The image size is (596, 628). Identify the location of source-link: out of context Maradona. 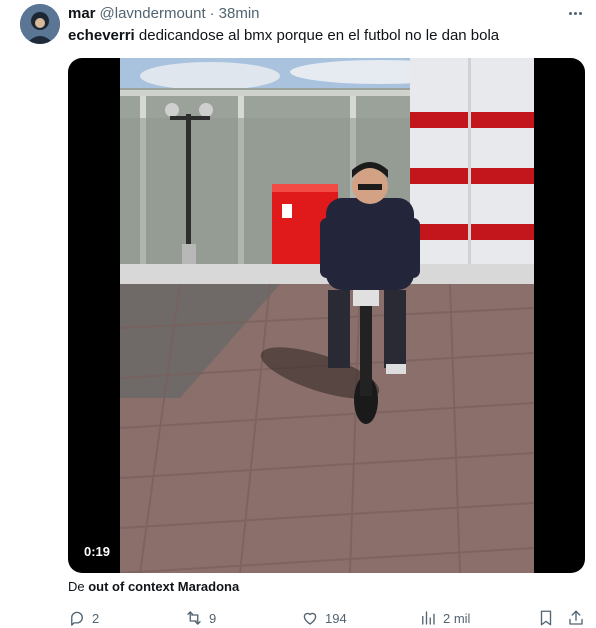
(163, 586).